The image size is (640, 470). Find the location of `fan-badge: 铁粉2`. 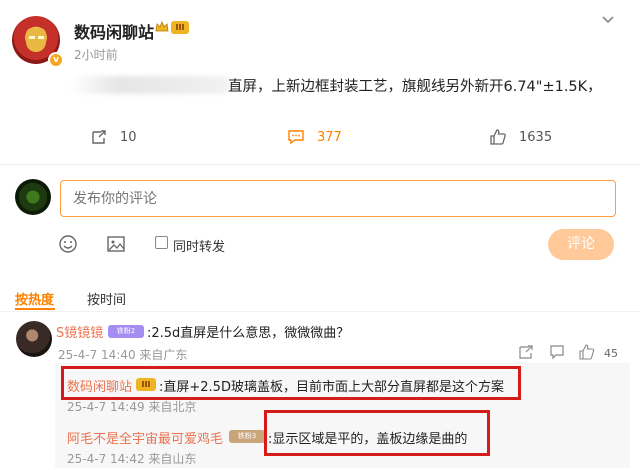

fan-badge: 铁粉2 is located at coordinates (126, 331).